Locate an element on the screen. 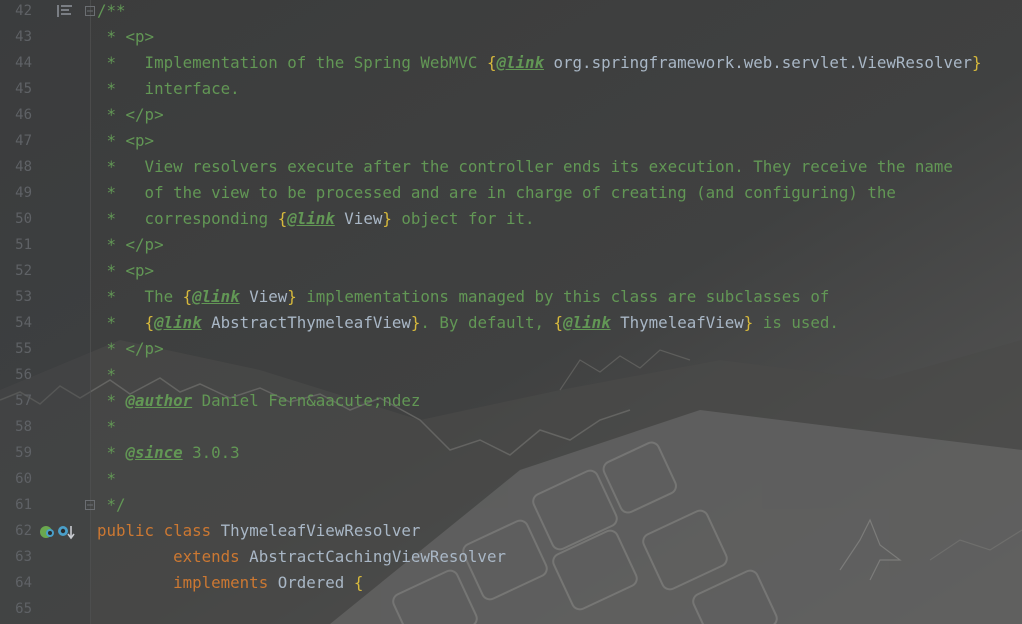 The image size is (1022, 624). code-text: * @author Daniel Fern&aacute;ndez is located at coordinates (259, 401).